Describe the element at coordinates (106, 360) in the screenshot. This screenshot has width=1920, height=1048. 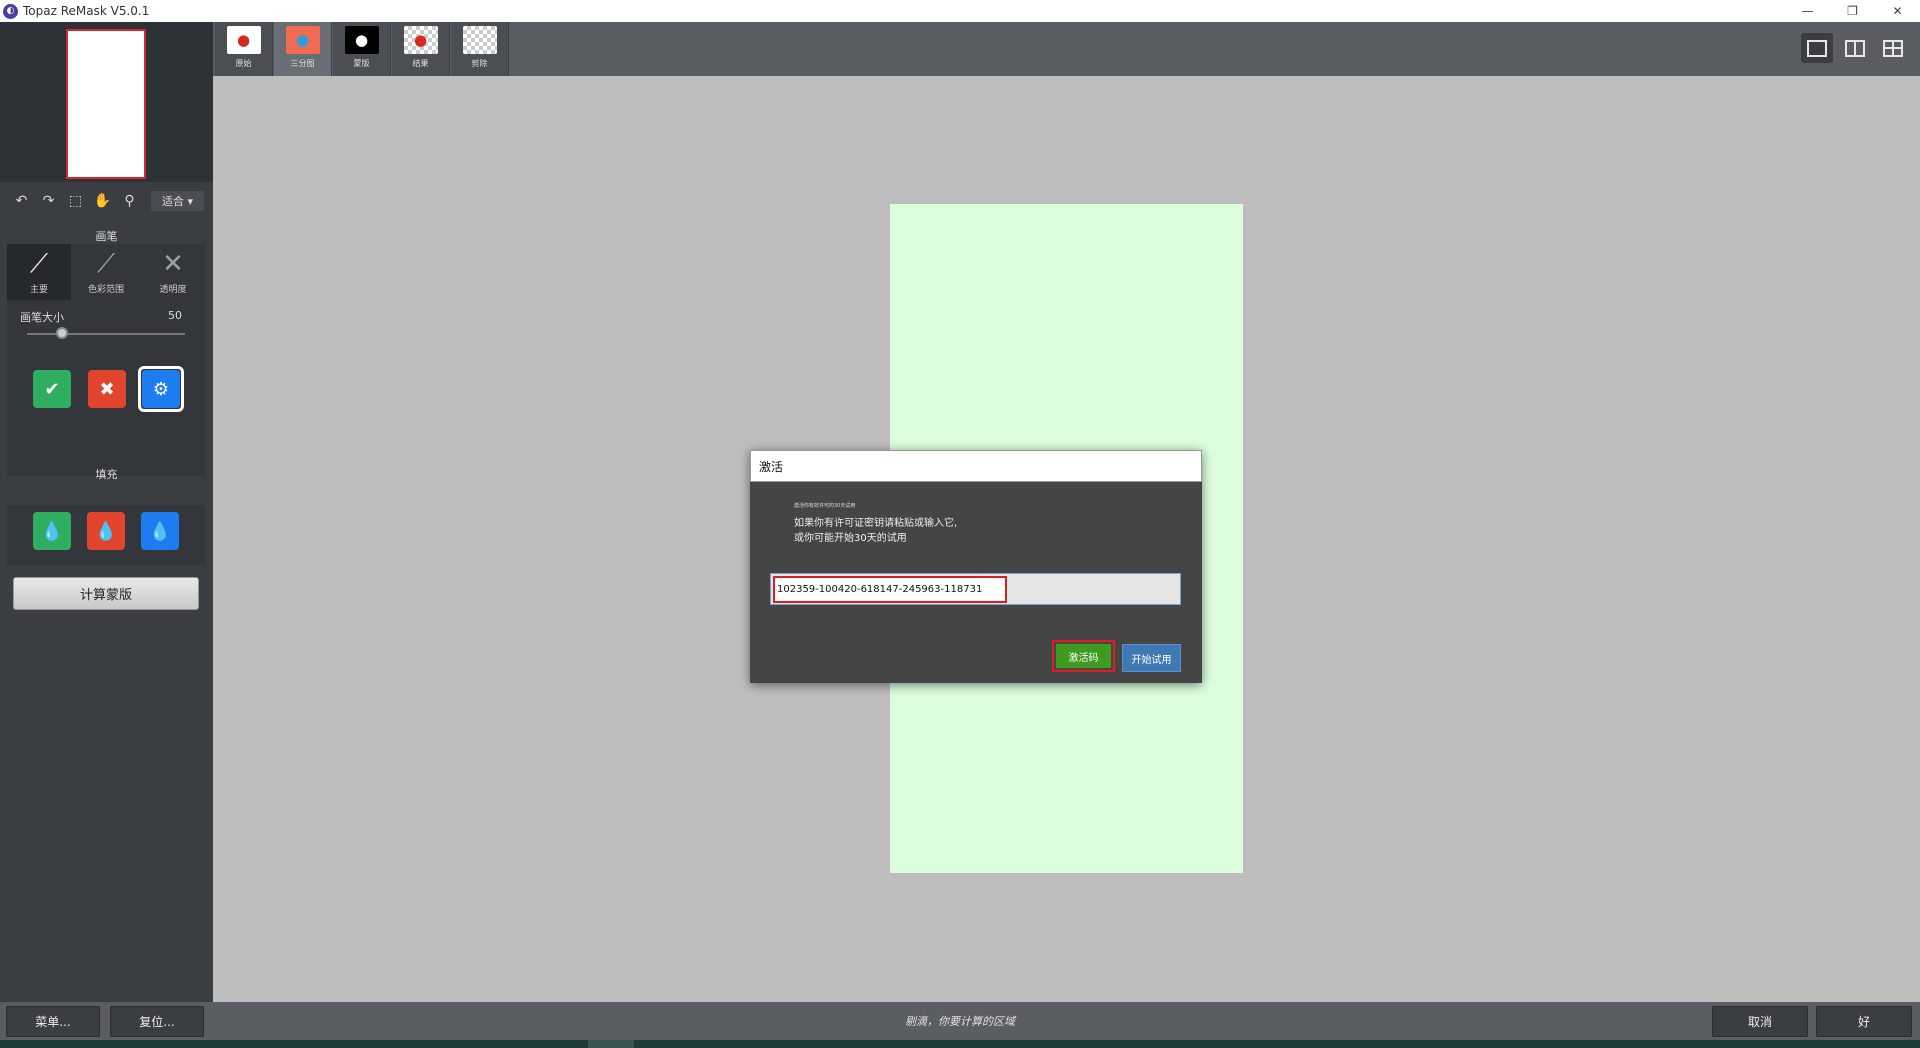
I see `brush-panel: ⟋ 主要 ⟋ 色彩范围 ✕ 透明度` at that location.